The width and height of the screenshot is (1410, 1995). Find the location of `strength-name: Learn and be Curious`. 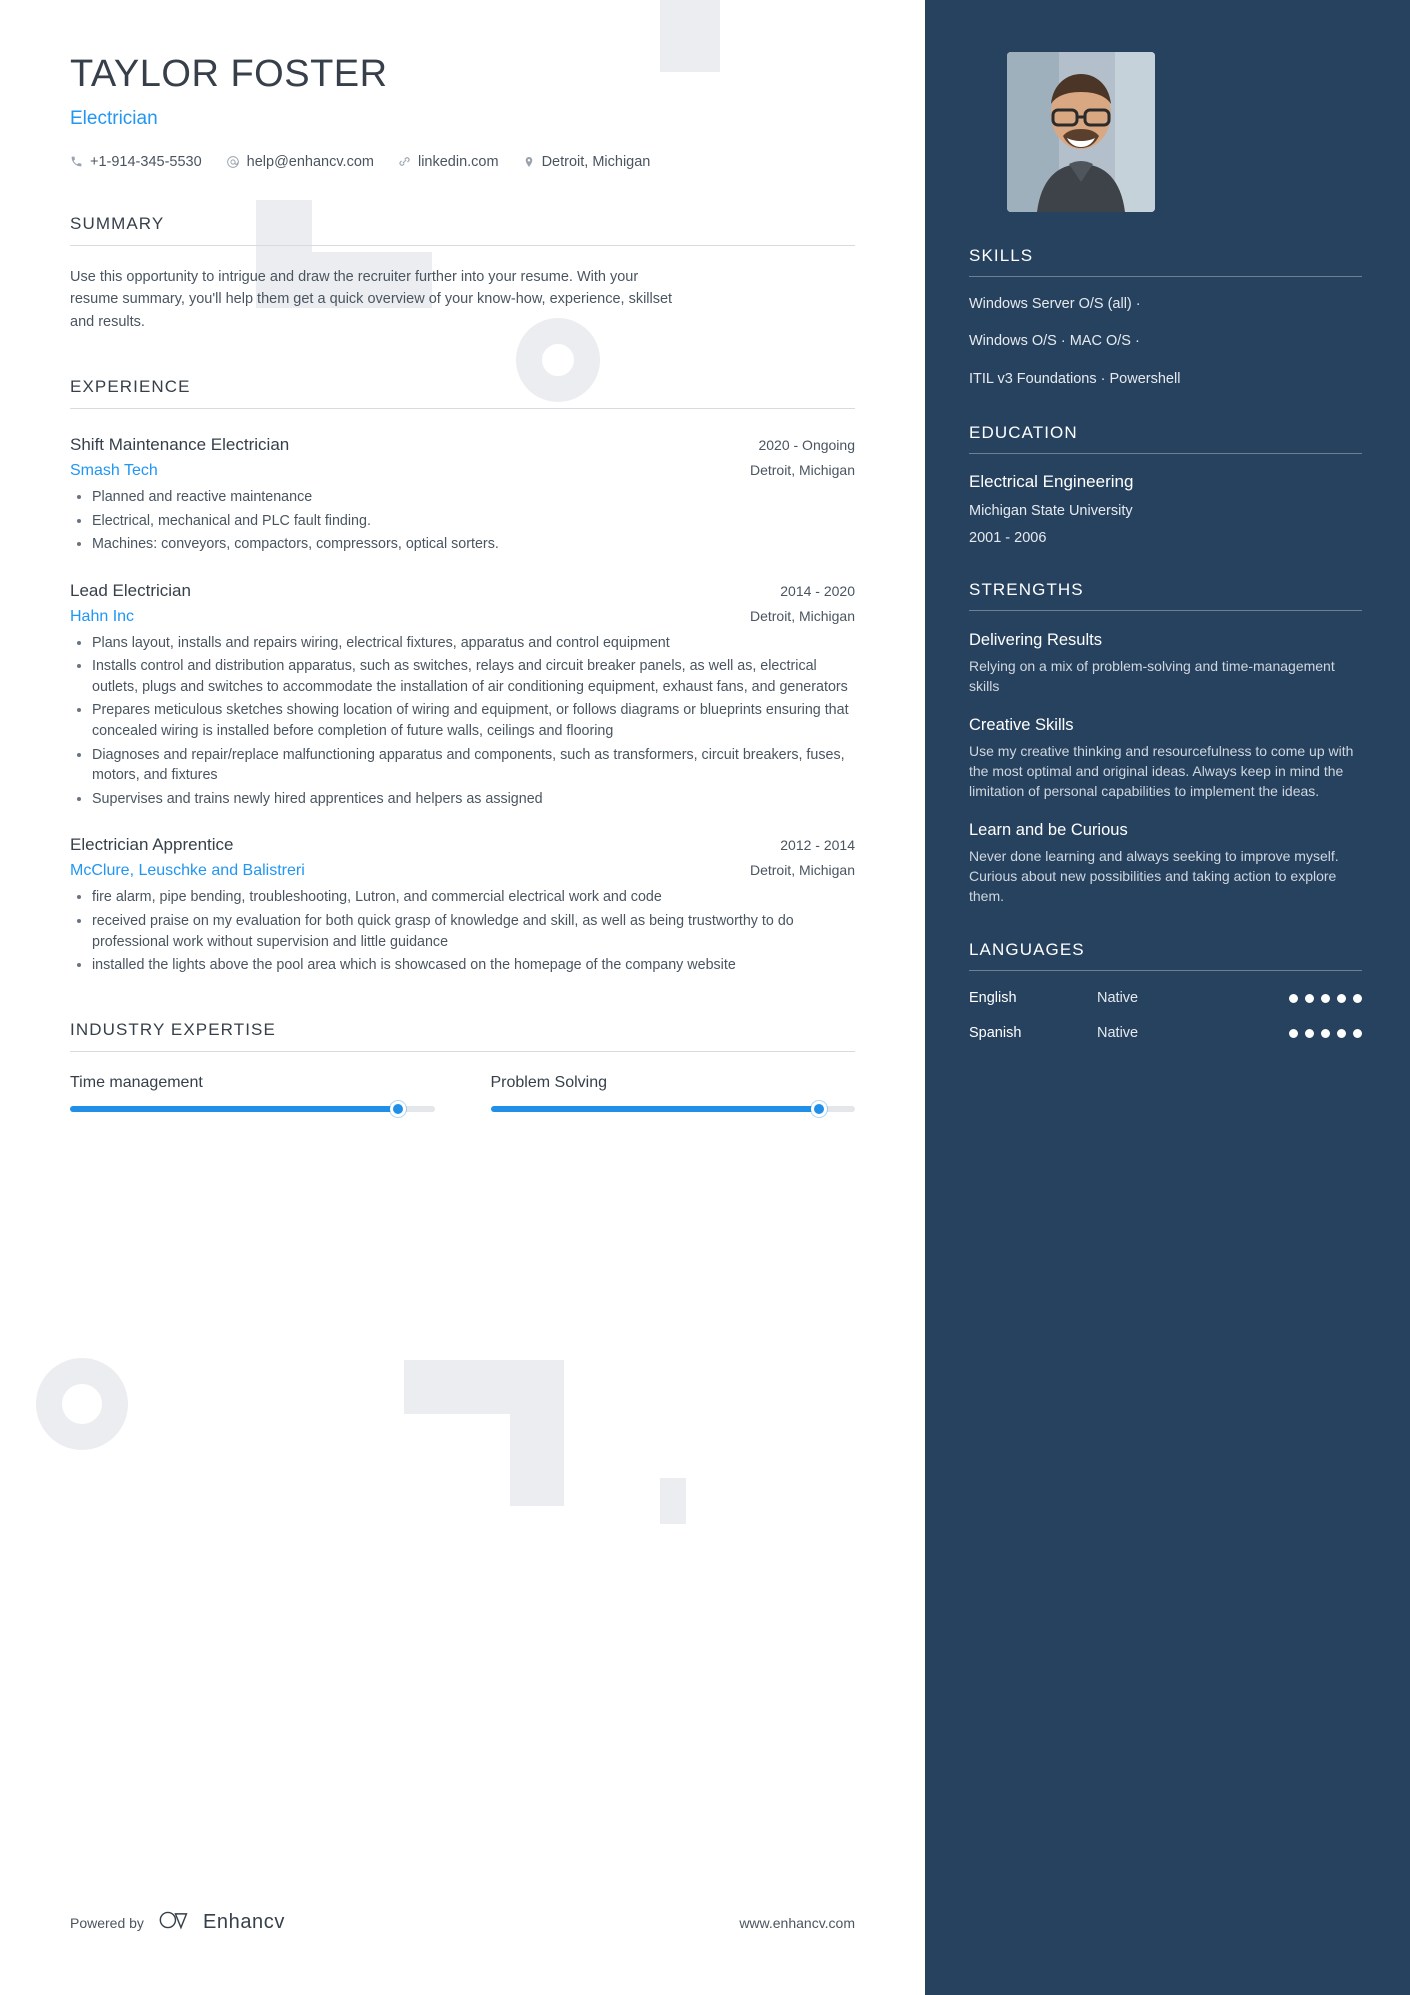

strength-name: Learn and be Curious is located at coordinates (1048, 829).